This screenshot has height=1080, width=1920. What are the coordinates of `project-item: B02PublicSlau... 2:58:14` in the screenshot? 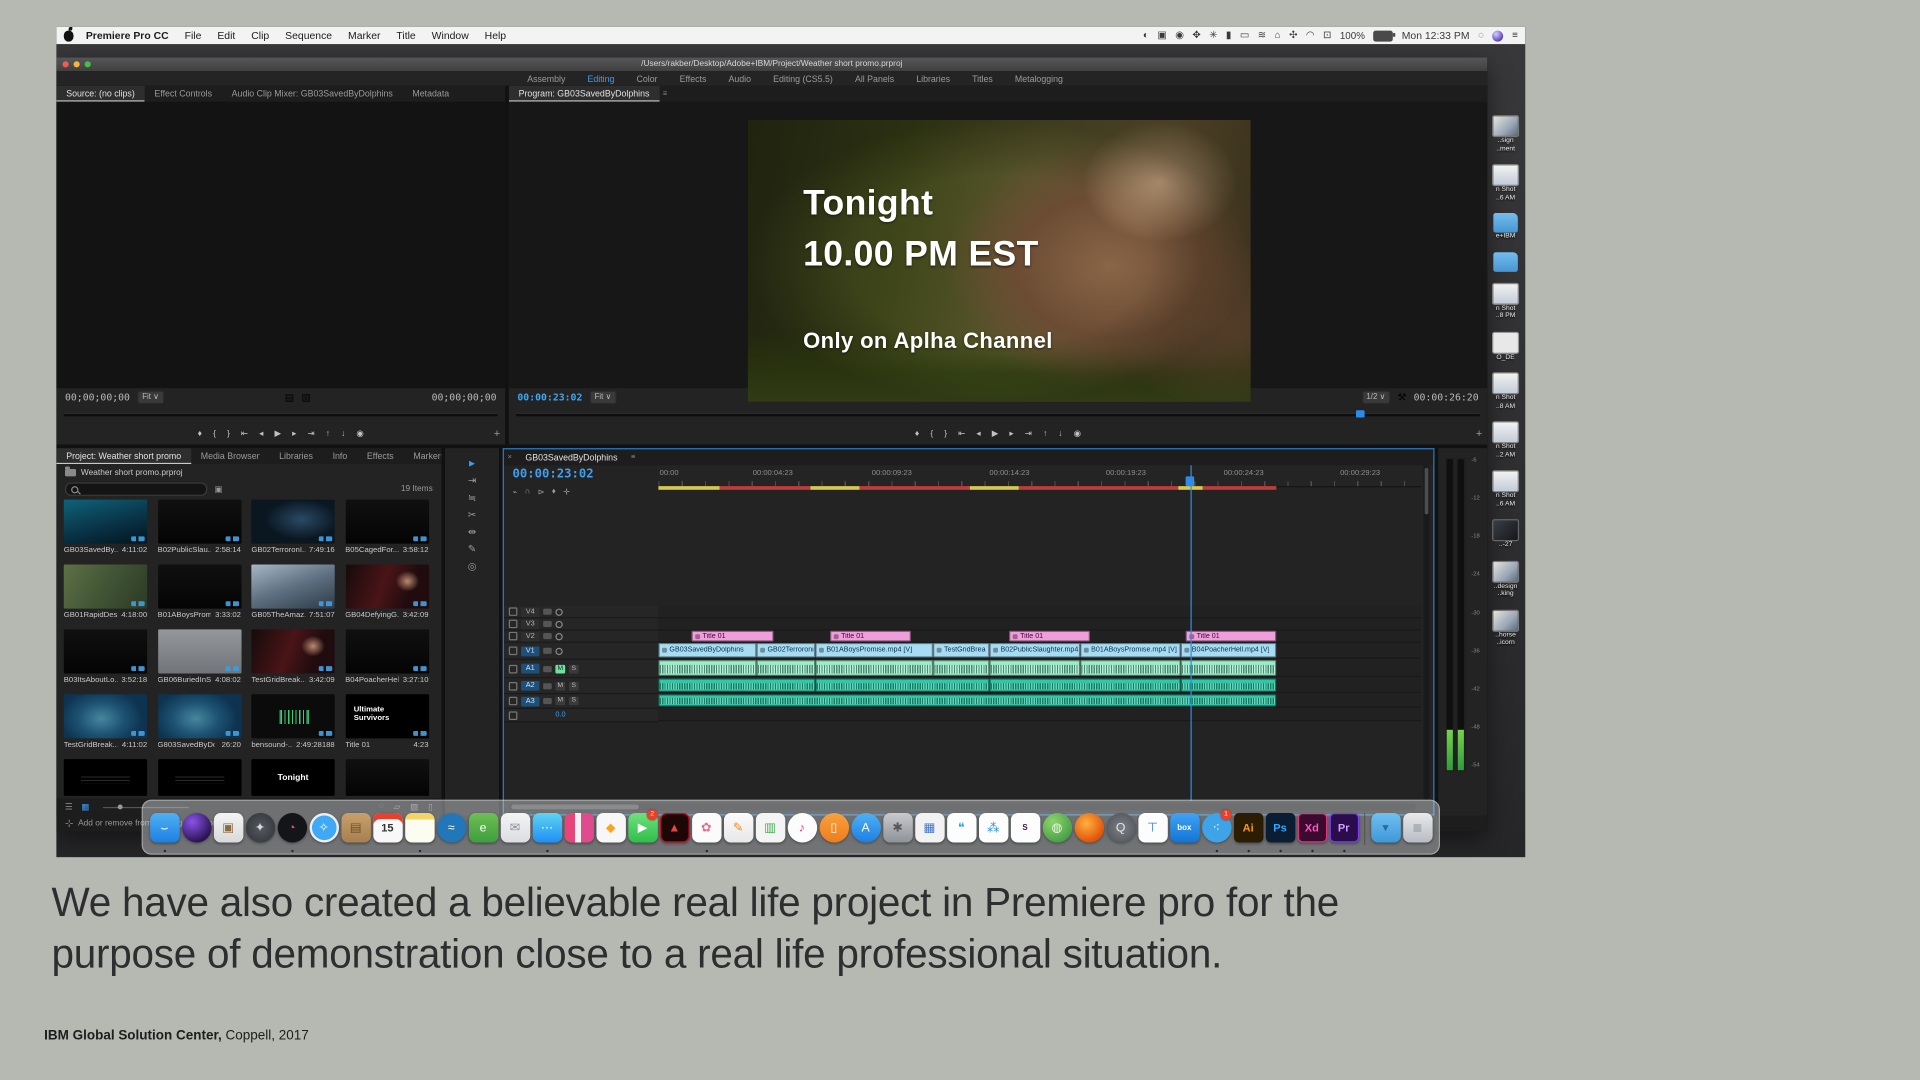 It's located at (199, 527).